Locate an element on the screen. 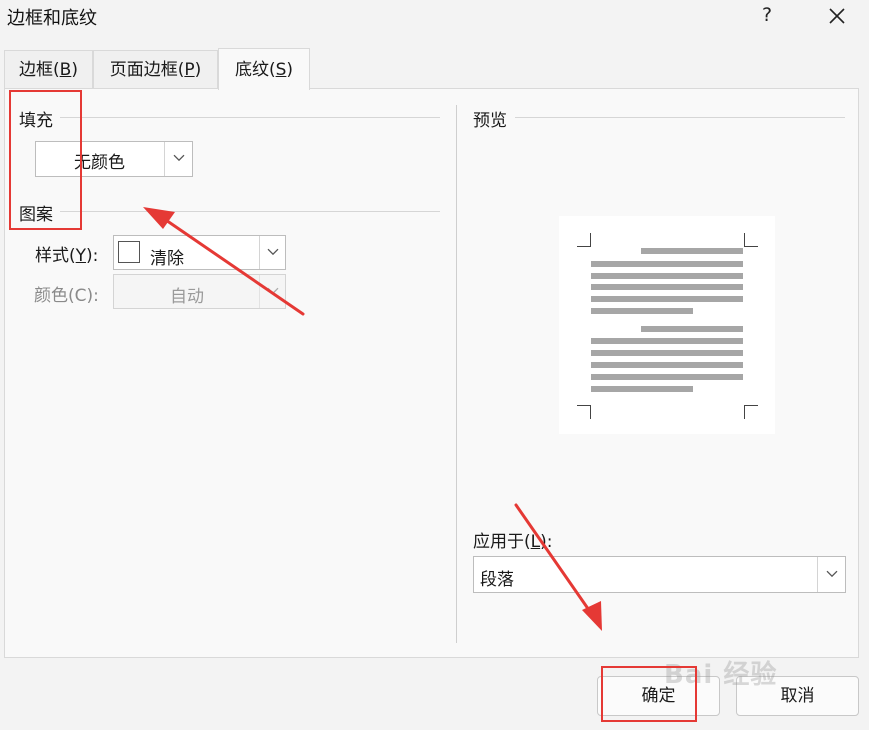  tab-page-border-label: 页面边框( is located at coordinates (147, 70).